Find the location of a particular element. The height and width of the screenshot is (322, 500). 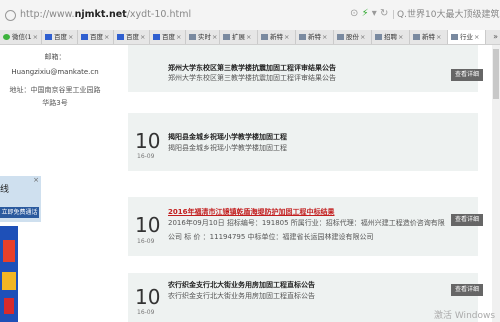

side-banner-image is located at coordinates (9, 274).